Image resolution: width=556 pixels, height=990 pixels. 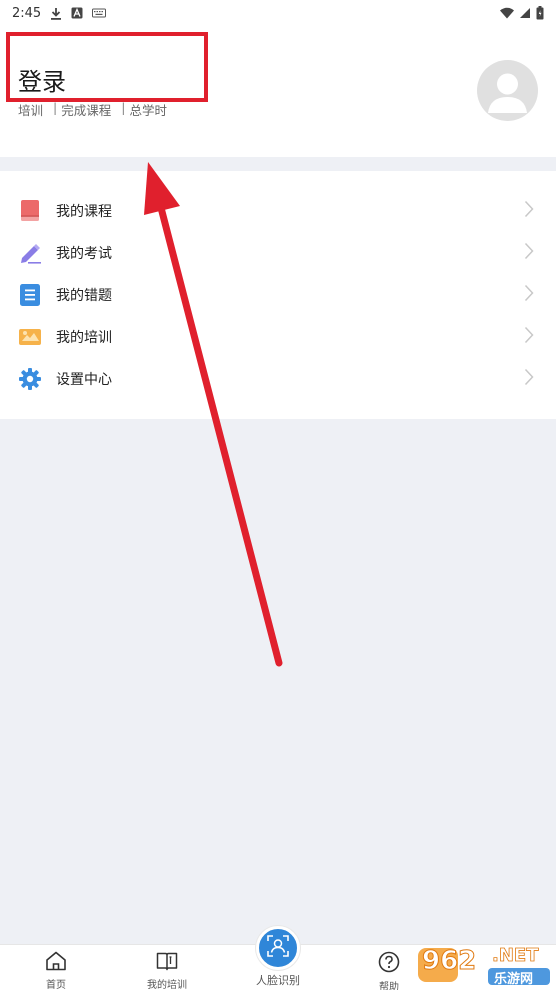 What do you see at coordinates (167, 985) in the screenshot?
I see `tab-label: 我的培训` at bounding box center [167, 985].